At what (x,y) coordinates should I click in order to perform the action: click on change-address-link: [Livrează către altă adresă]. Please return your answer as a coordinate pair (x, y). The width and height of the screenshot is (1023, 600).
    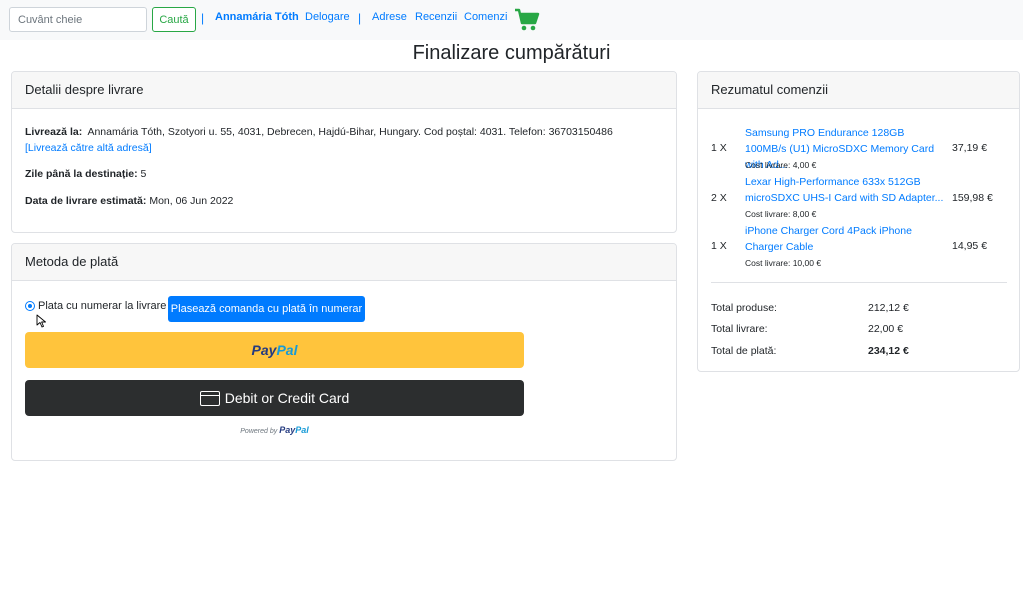
    Looking at the image, I should click on (88, 148).